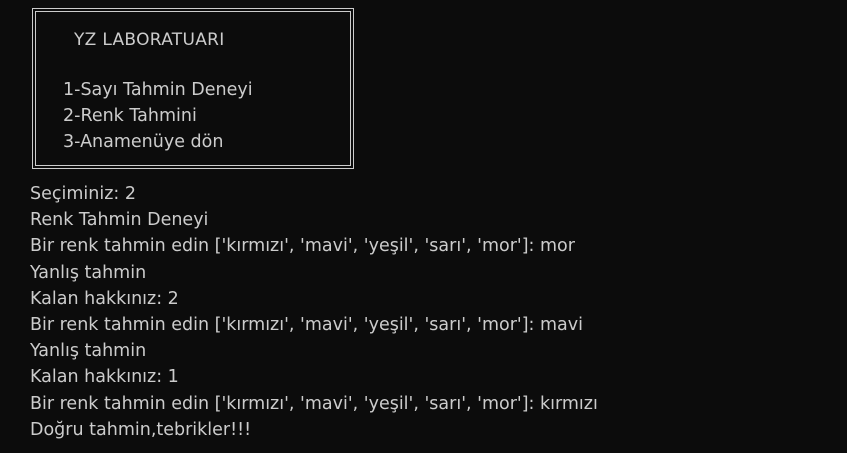 This screenshot has width=847, height=453. I want to click on output-line-selection: Seçiminiz: 2, so click(83, 194).